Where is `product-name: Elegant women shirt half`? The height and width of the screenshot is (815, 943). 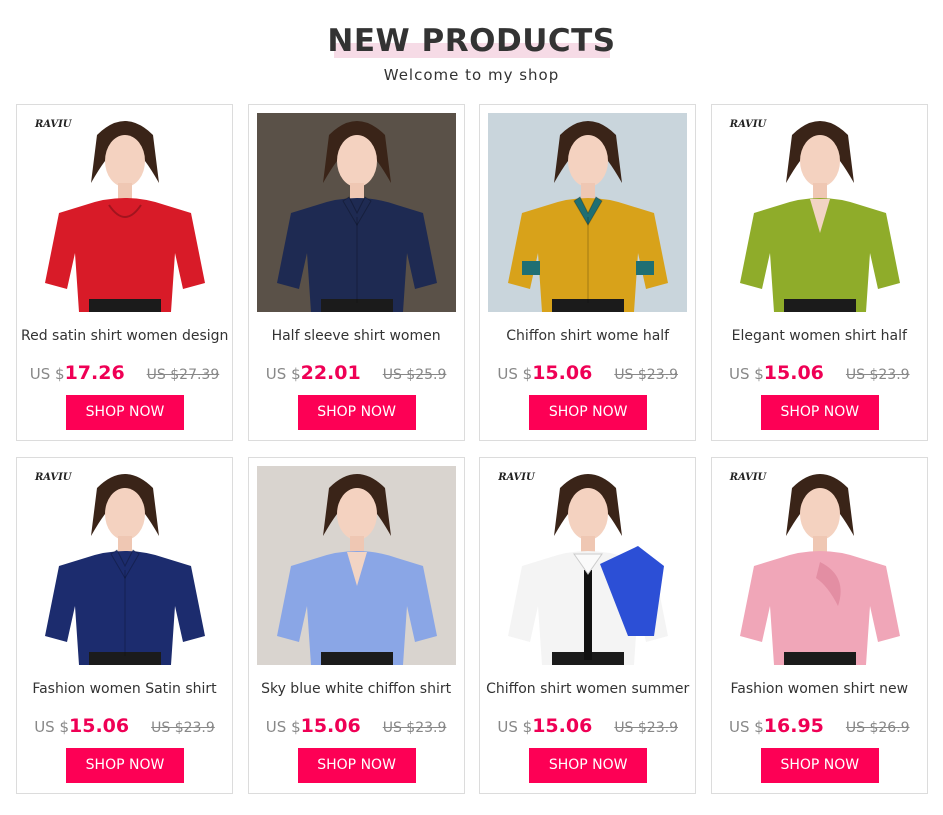
product-name: Elegant women shirt half is located at coordinates (819, 339).